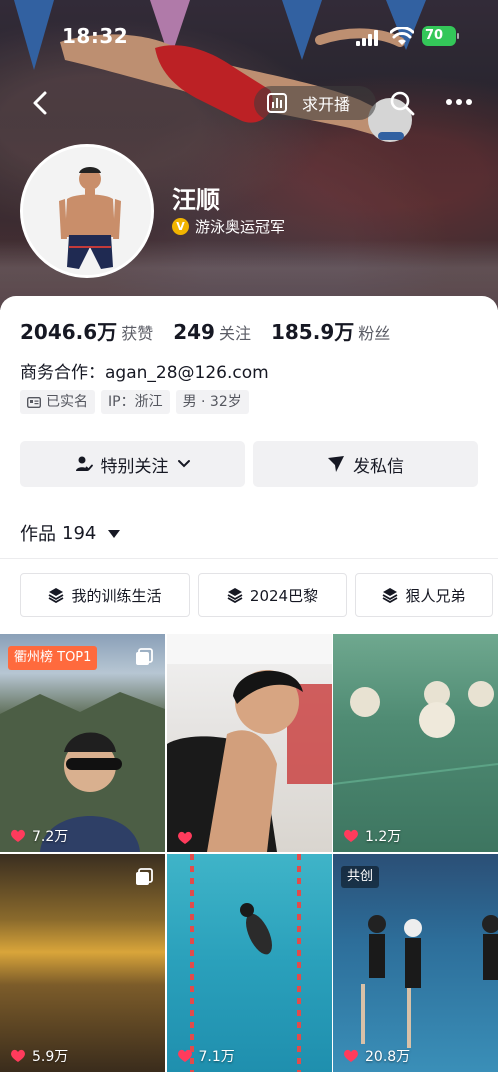 The height and width of the screenshot is (1080, 498). I want to click on stat-value: 249, so click(194, 332).